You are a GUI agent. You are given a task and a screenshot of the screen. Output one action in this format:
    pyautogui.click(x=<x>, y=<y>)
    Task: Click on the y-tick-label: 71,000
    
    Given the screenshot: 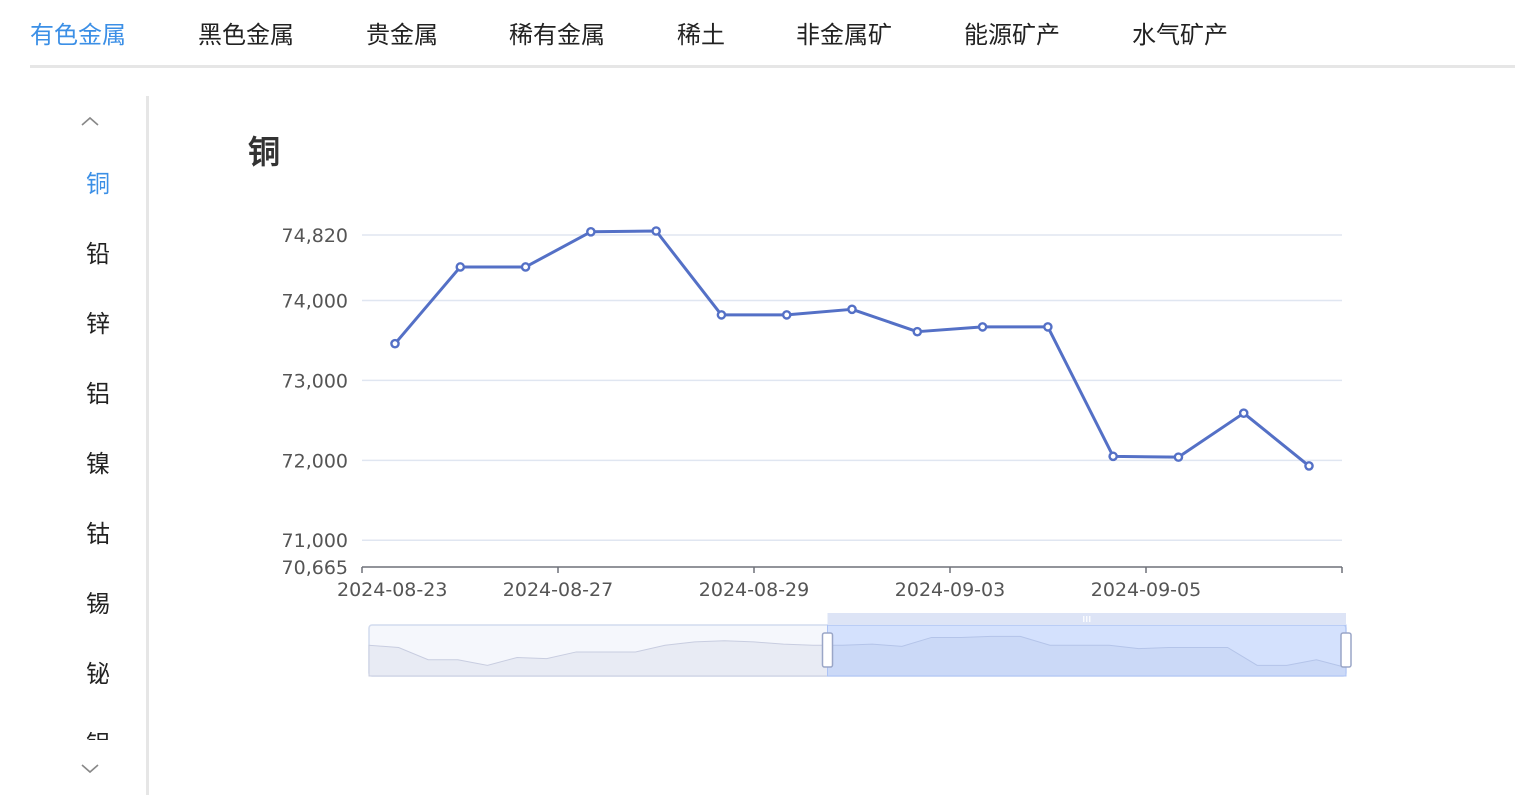 What is the action you would take?
    pyautogui.click(x=315, y=541)
    